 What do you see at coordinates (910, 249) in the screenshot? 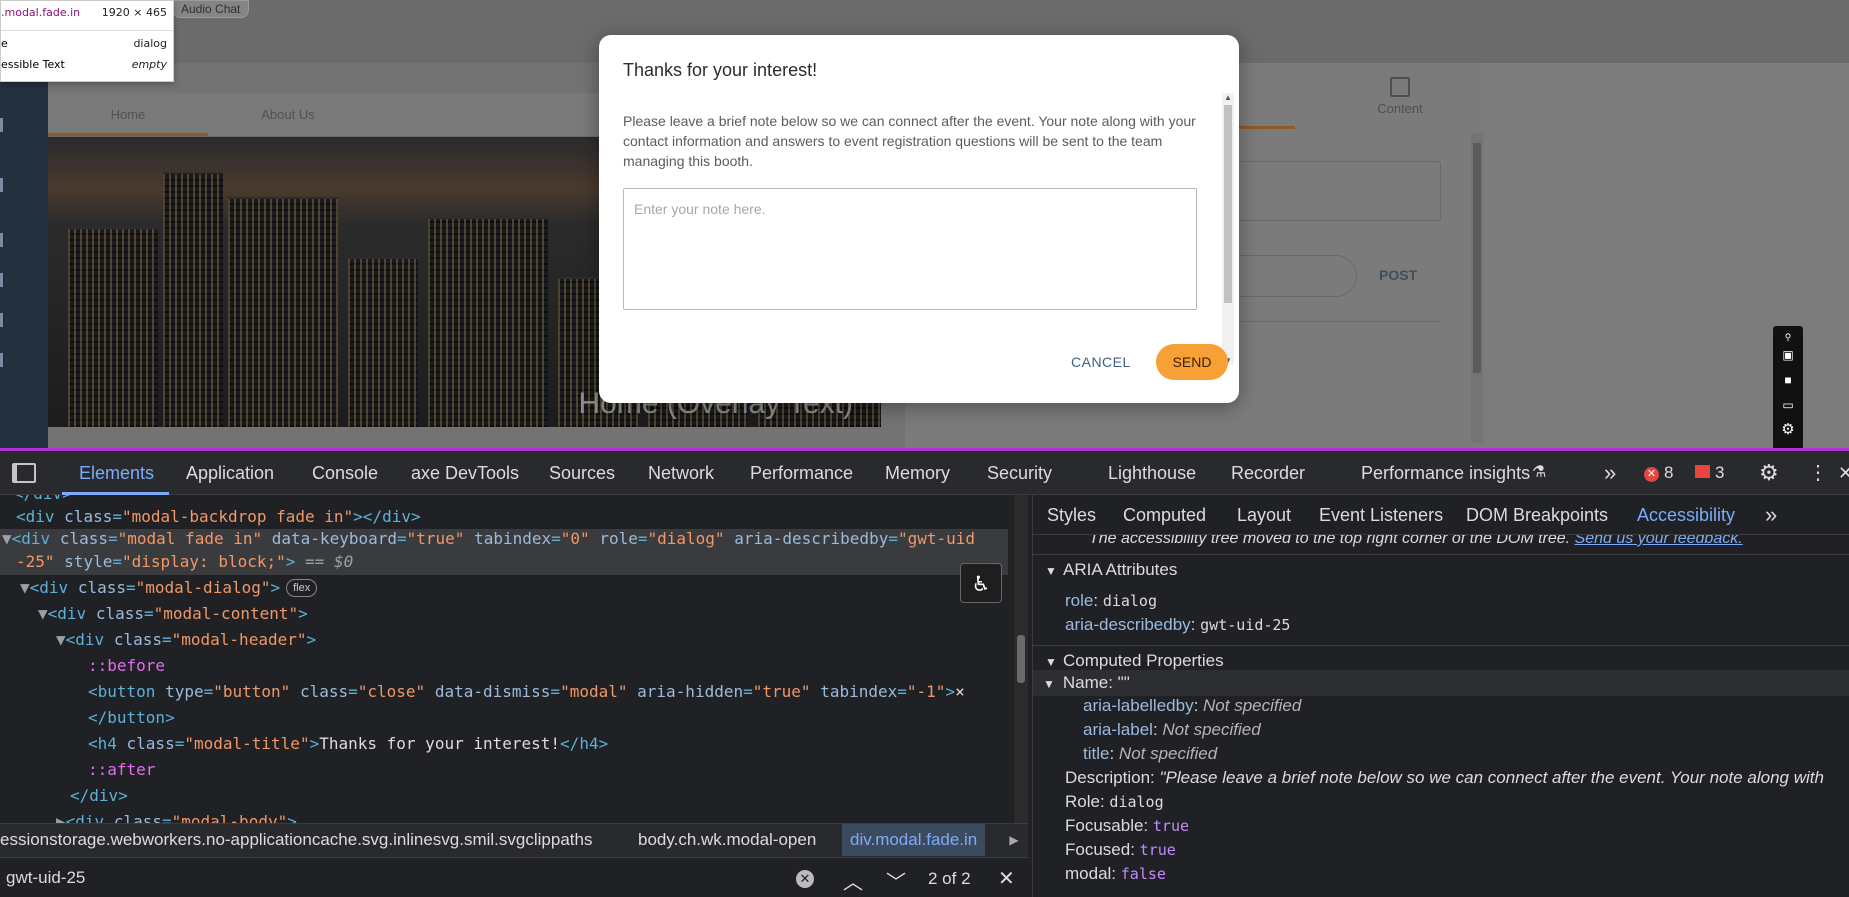
I see `note-textarea` at bounding box center [910, 249].